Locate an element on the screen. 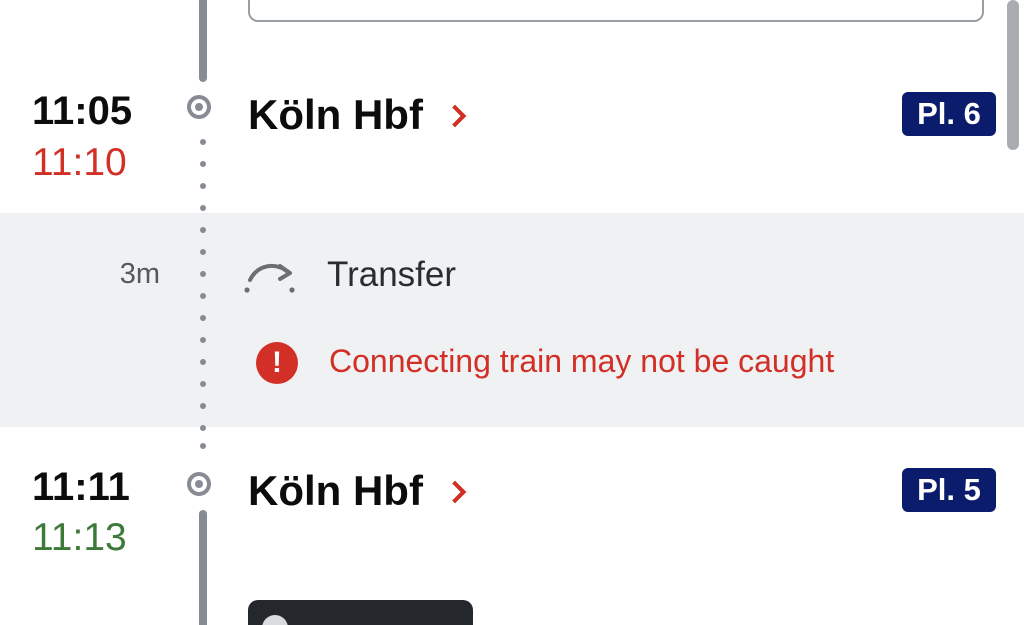 This screenshot has height=625, width=1024. actual-departure-time: 11:13 is located at coordinates (79, 537).